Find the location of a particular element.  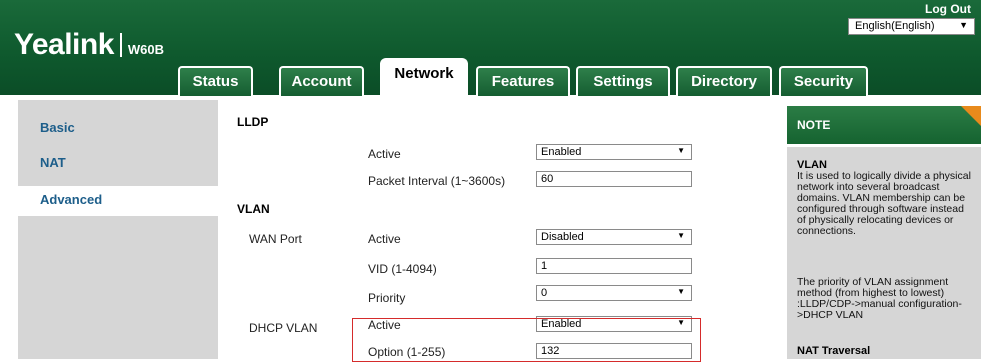

tab-network: Network is located at coordinates (424, 77).